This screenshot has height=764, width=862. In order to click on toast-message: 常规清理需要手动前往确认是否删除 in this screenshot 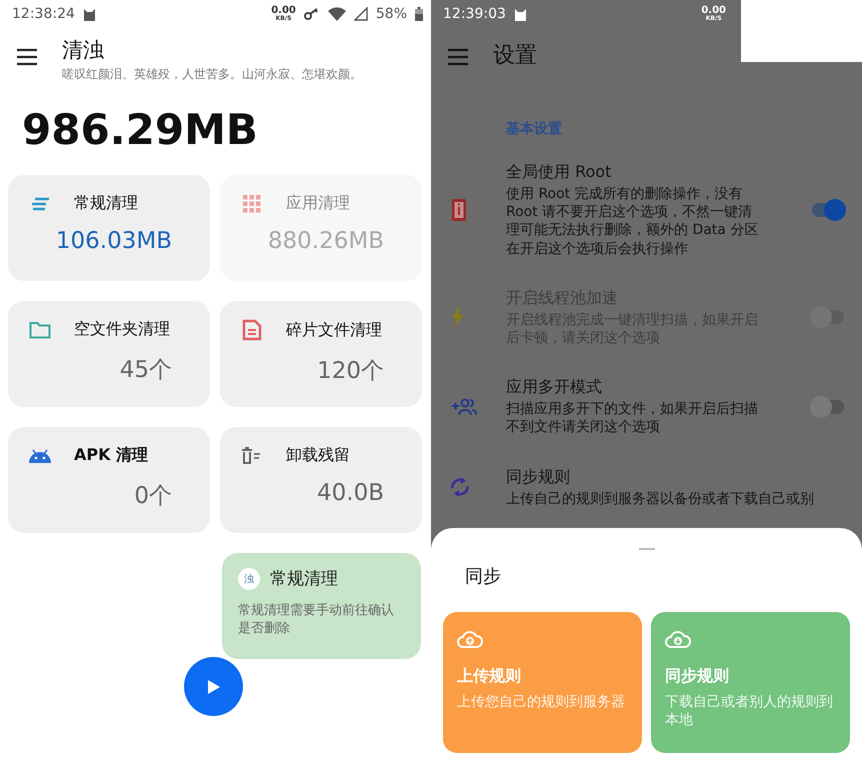, I will do `click(316, 620)`.